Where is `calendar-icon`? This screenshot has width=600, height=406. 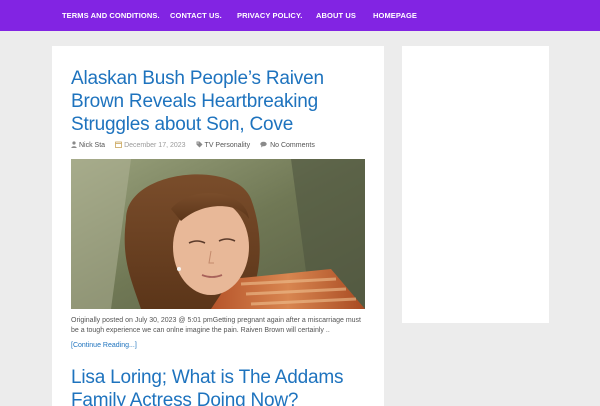
calendar-icon is located at coordinates (118, 145).